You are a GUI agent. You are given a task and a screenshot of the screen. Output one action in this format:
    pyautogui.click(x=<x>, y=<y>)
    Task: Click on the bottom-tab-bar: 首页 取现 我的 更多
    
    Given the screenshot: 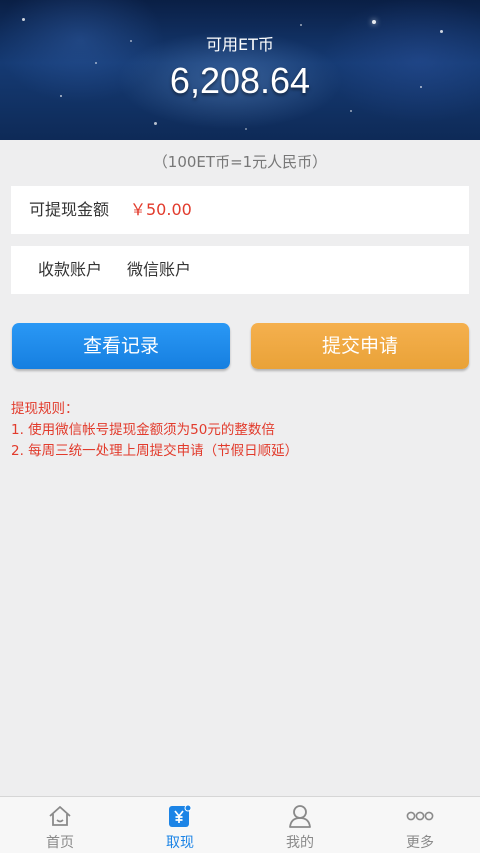 What is the action you would take?
    pyautogui.click(x=240, y=824)
    